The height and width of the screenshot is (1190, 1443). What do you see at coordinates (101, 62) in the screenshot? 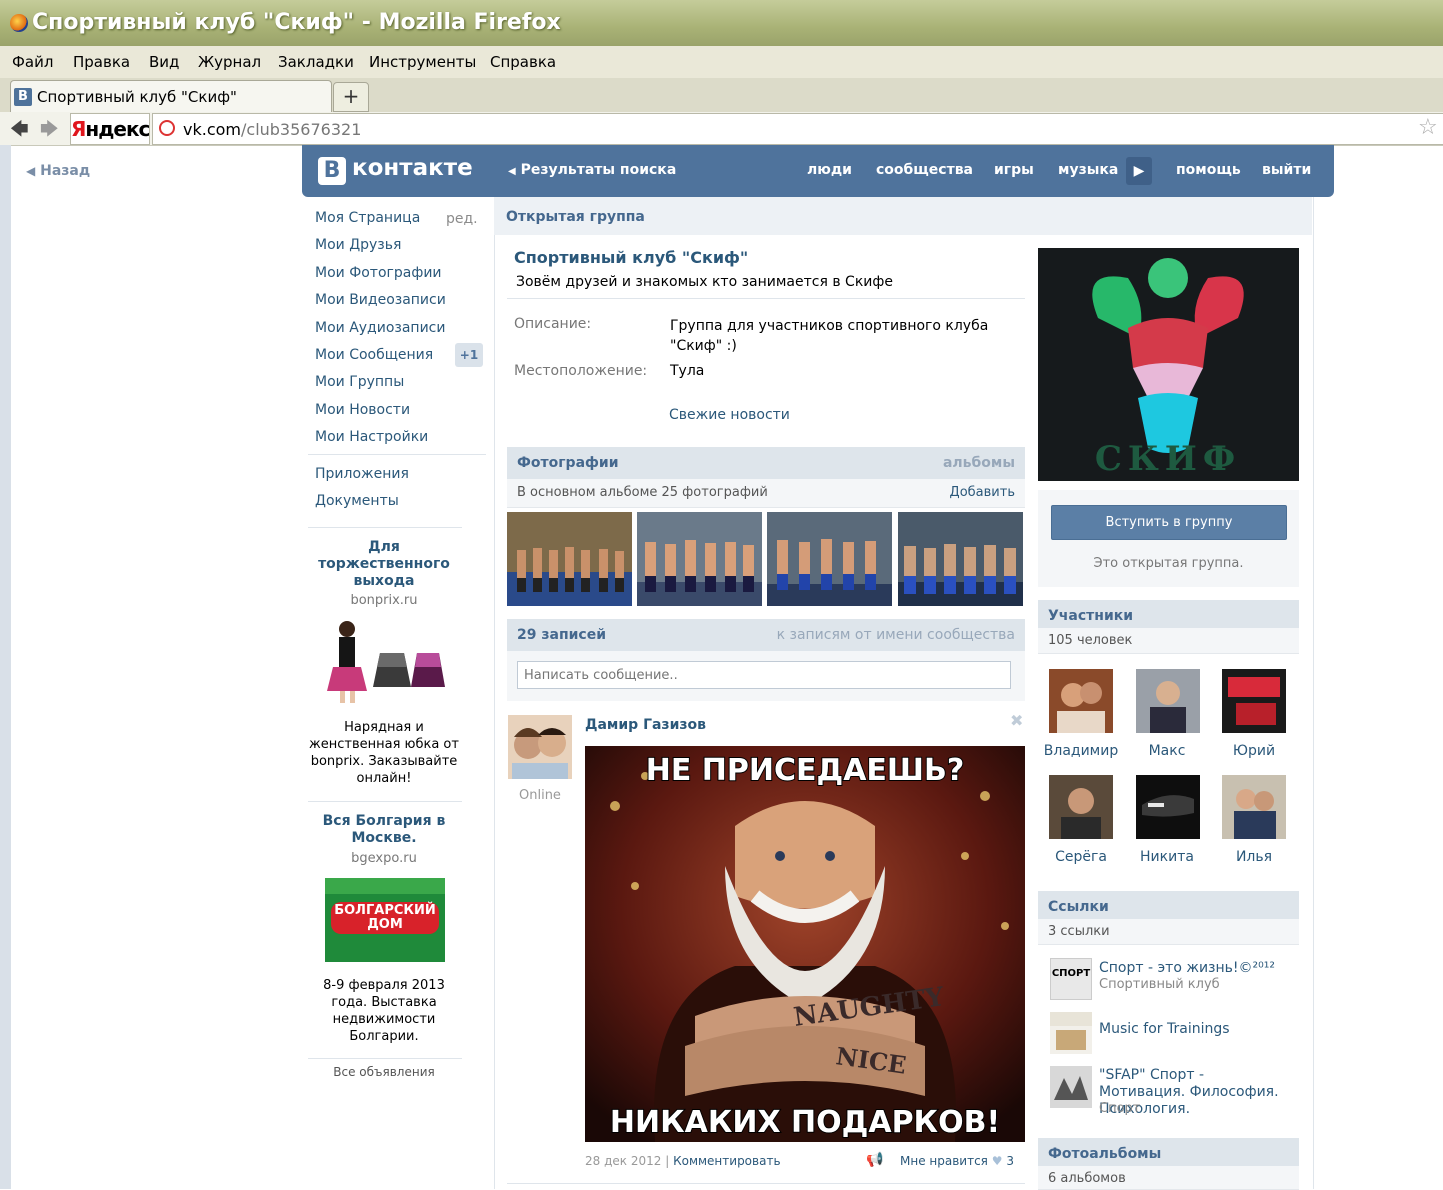
I see `menu-edit: Правка` at bounding box center [101, 62].